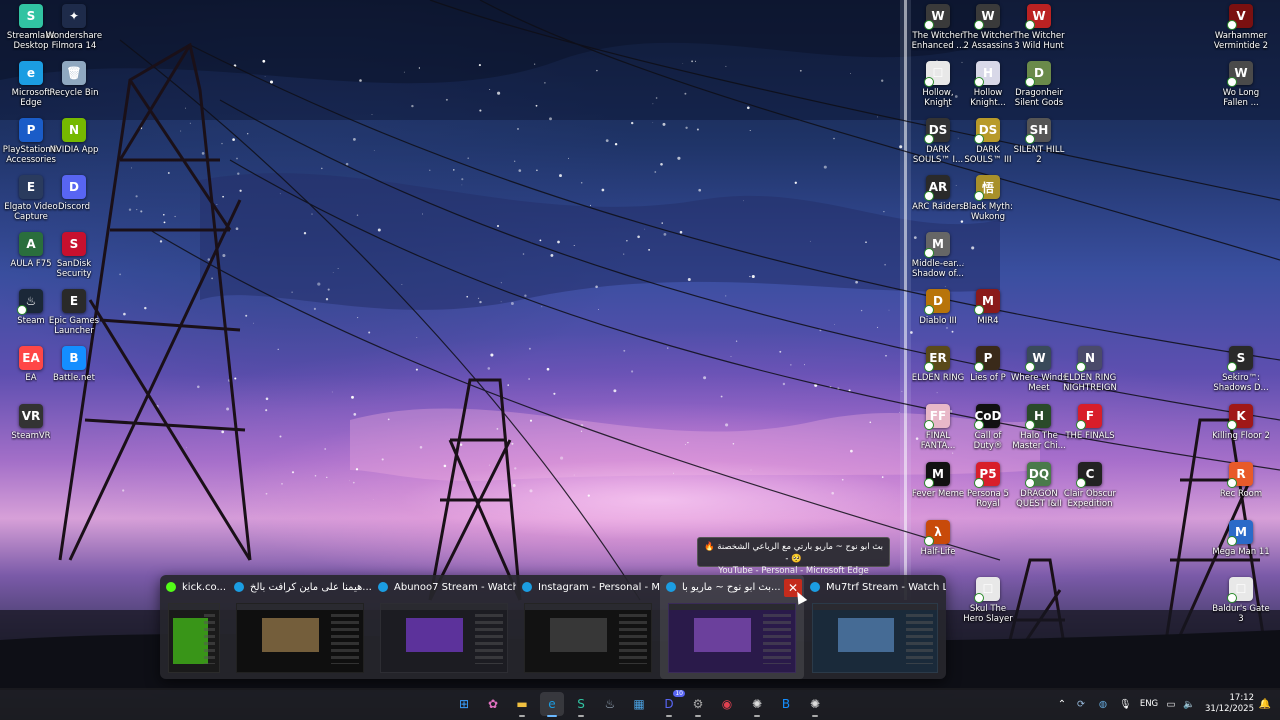 The image size is (1280, 720). Describe the element at coordinates (581, 704) in the screenshot. I see `streamlabs-button: S` at that location.